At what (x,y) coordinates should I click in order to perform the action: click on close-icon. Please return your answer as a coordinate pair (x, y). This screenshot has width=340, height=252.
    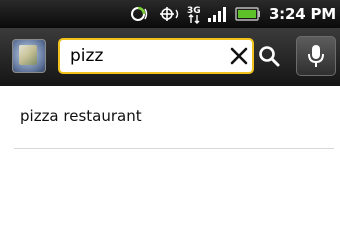
    Looking at the image, I should click on (239, 56).